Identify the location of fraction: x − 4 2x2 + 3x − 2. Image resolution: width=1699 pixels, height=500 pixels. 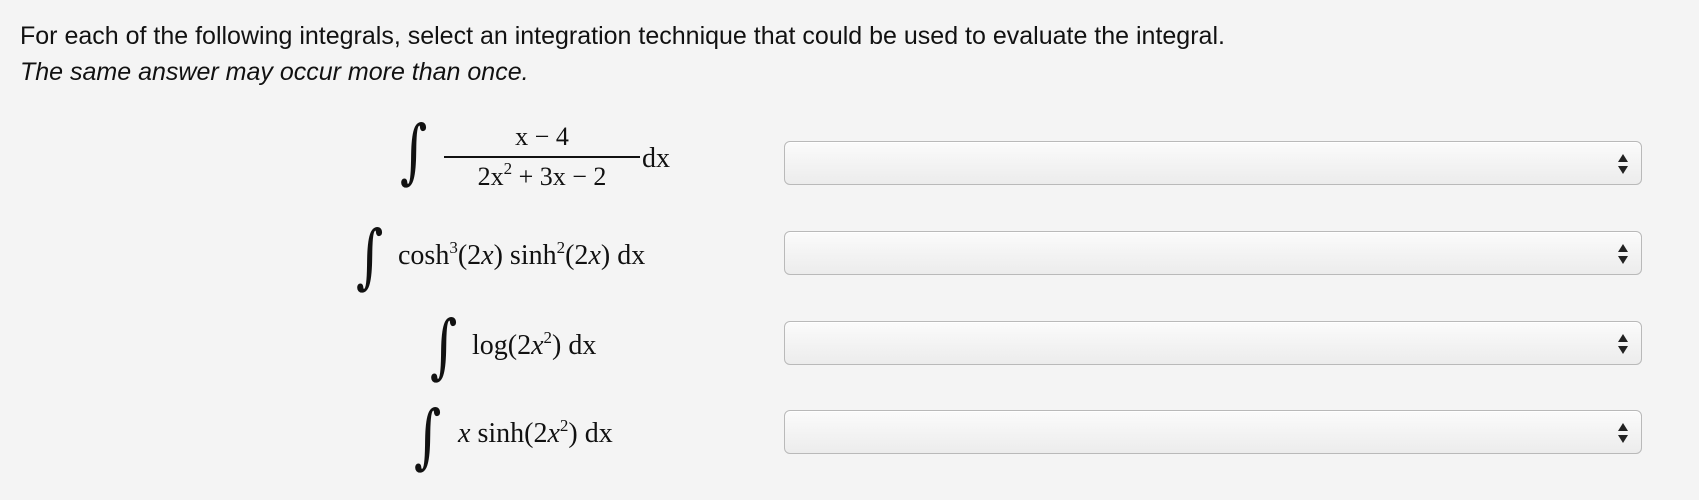
(542, 157).